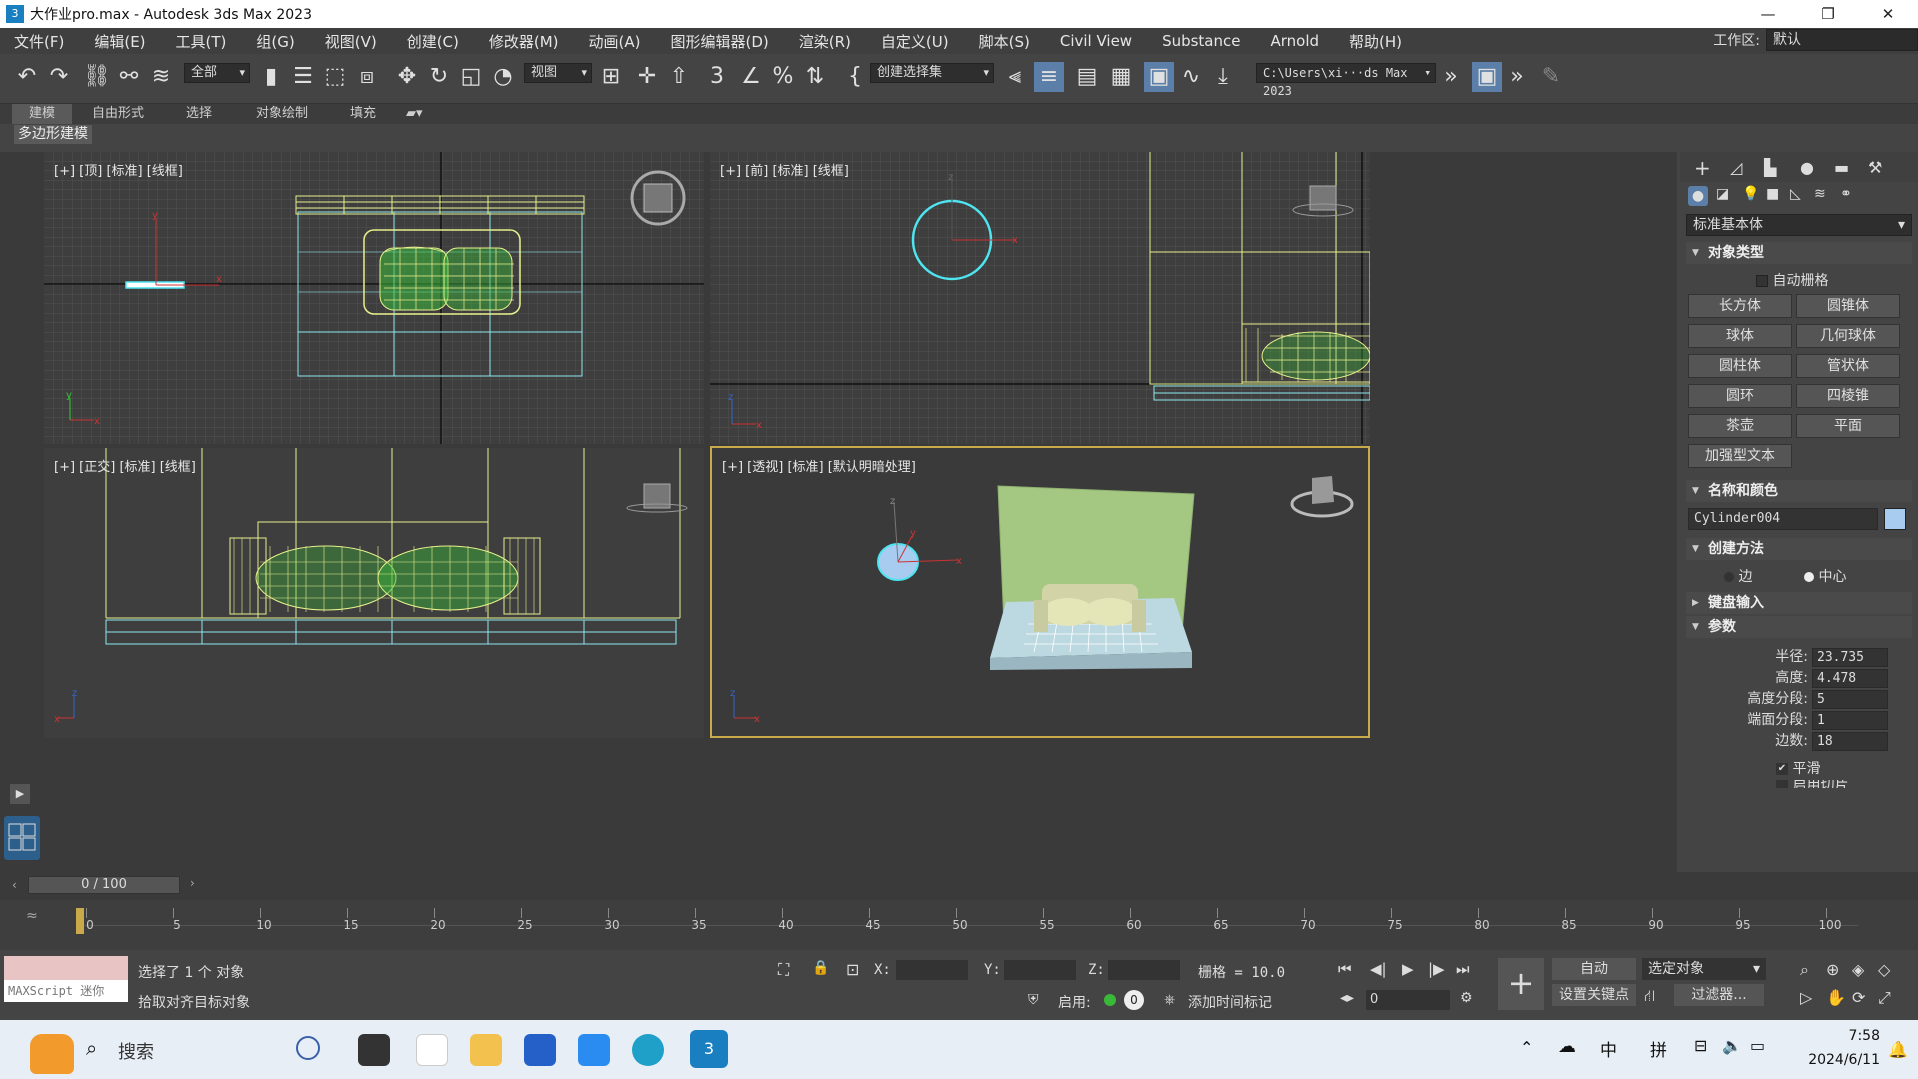 Image resolution: width=1918 pixels, height=1079 pixels. Describe the element at coordinates (1812, 784) in the screenshot. I see `slice-checkbox: 启用切片` at that location.